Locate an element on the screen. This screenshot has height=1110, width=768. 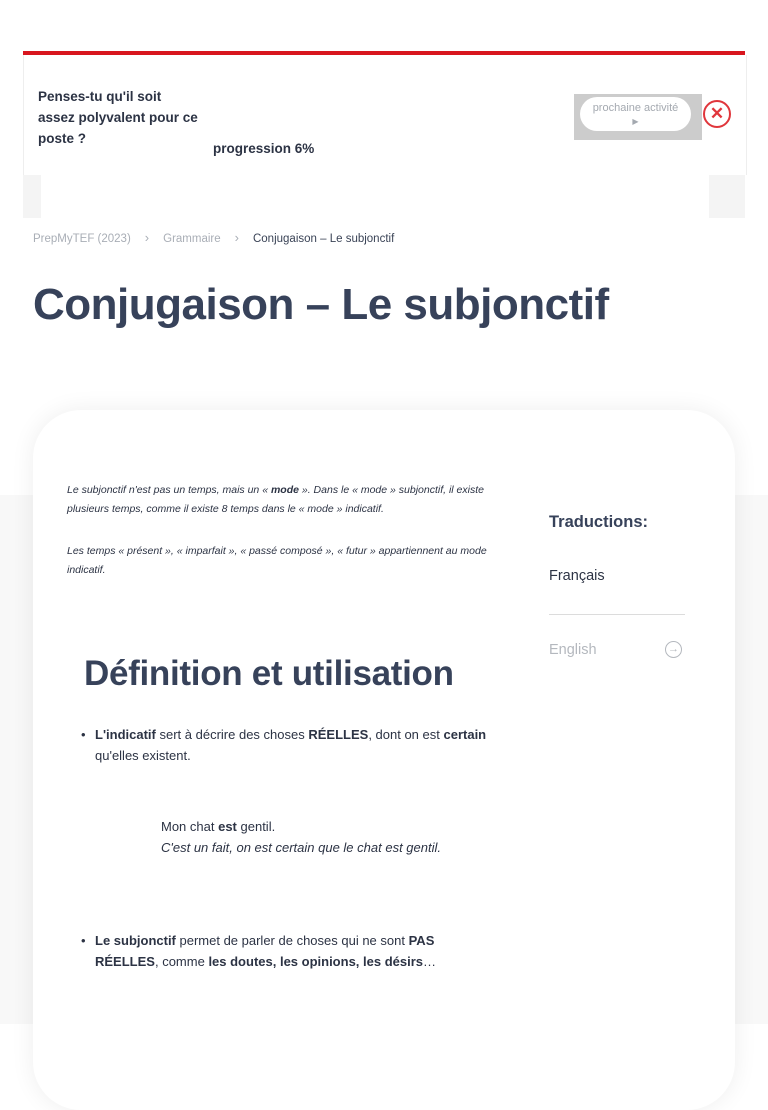
close-icon: ✕ is located at coordinates (717, 114).